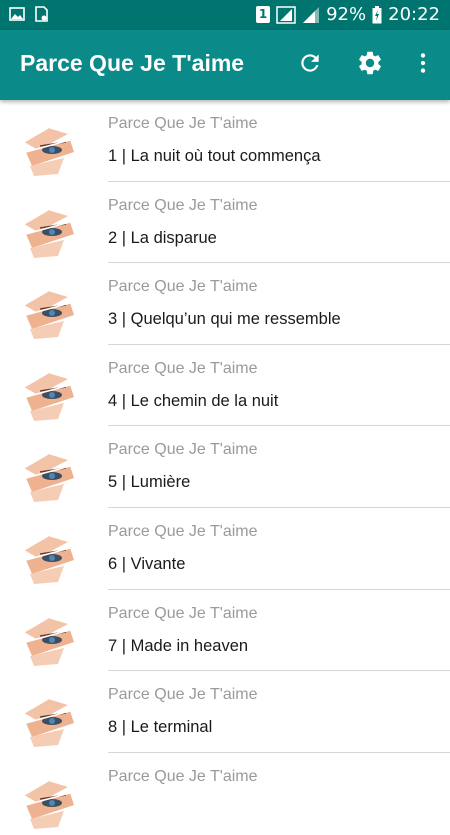 The image size is (450, 835). I want to click on system-icons: 1 92% 20:22, so click(348, 14).